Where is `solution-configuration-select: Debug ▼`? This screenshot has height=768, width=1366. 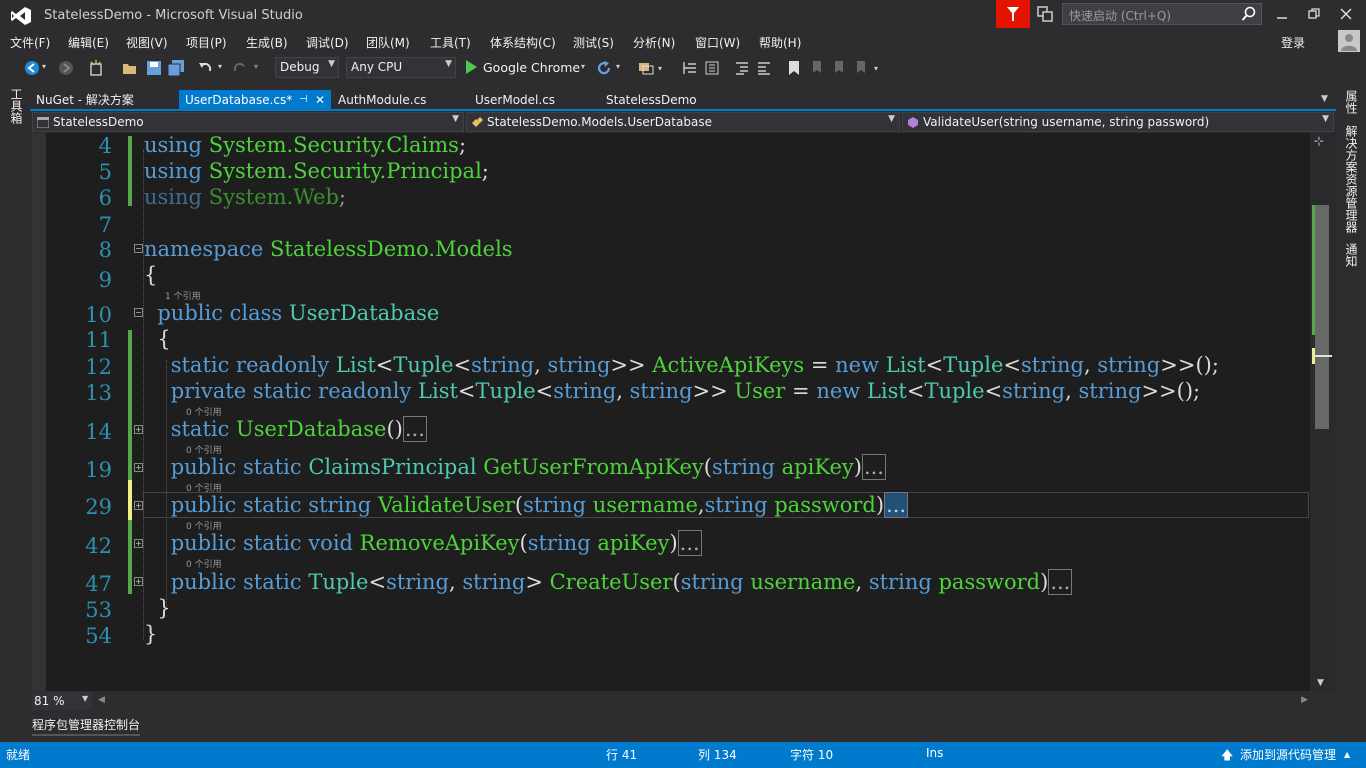 solution-configuration-select: Debug ▼ is located at coordinates (307, 67).